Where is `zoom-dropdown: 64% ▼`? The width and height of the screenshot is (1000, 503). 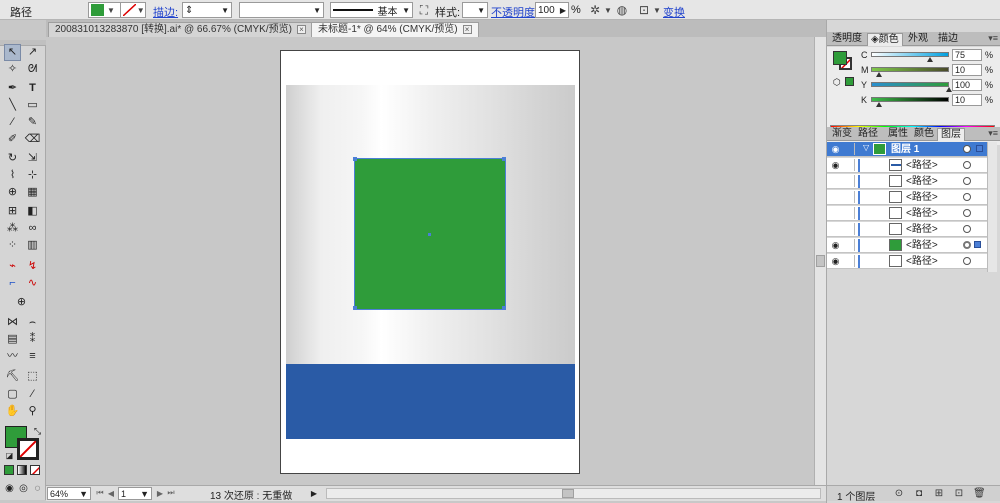 zoom-dropdown: 64% ▼ is located at coordinates (69, 493).